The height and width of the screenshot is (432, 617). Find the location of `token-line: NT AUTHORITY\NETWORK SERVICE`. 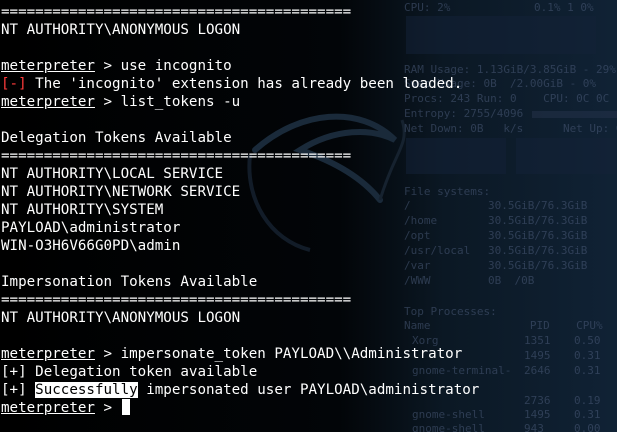

token-line: NT AUTHORITY\NETWORK SERVICE is located at coordinates (121, 192).